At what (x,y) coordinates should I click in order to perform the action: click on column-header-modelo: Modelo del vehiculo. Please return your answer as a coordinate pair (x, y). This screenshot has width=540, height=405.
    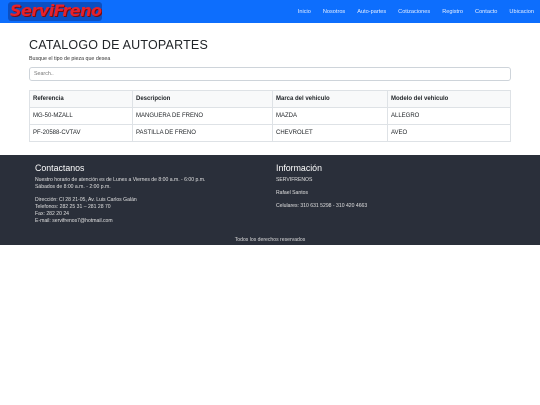
    Looking at the image, I should click on (449, 99).